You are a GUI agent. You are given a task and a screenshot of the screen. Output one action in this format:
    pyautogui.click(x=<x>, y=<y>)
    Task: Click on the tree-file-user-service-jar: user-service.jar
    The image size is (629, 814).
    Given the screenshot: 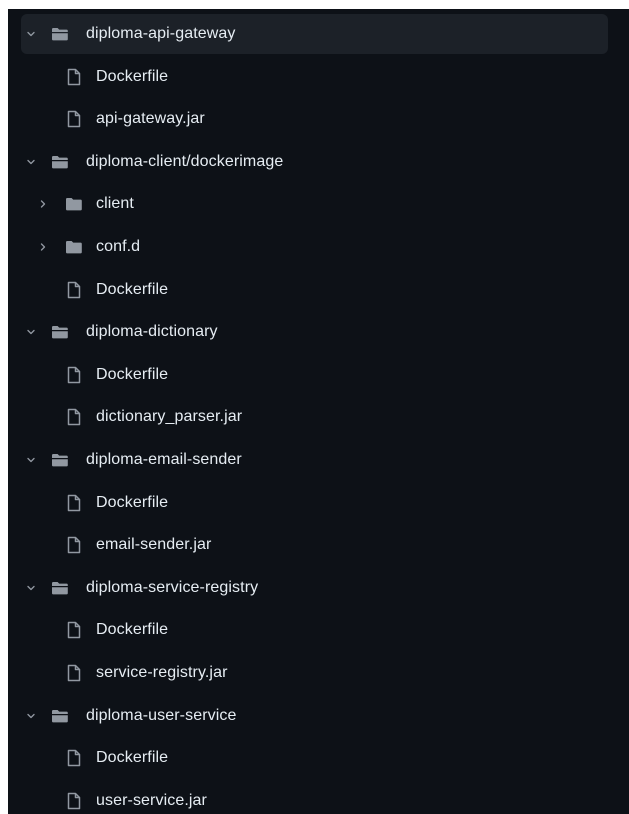 What is the action you would take?
    pyautogui.click(x=314, y=797)
    